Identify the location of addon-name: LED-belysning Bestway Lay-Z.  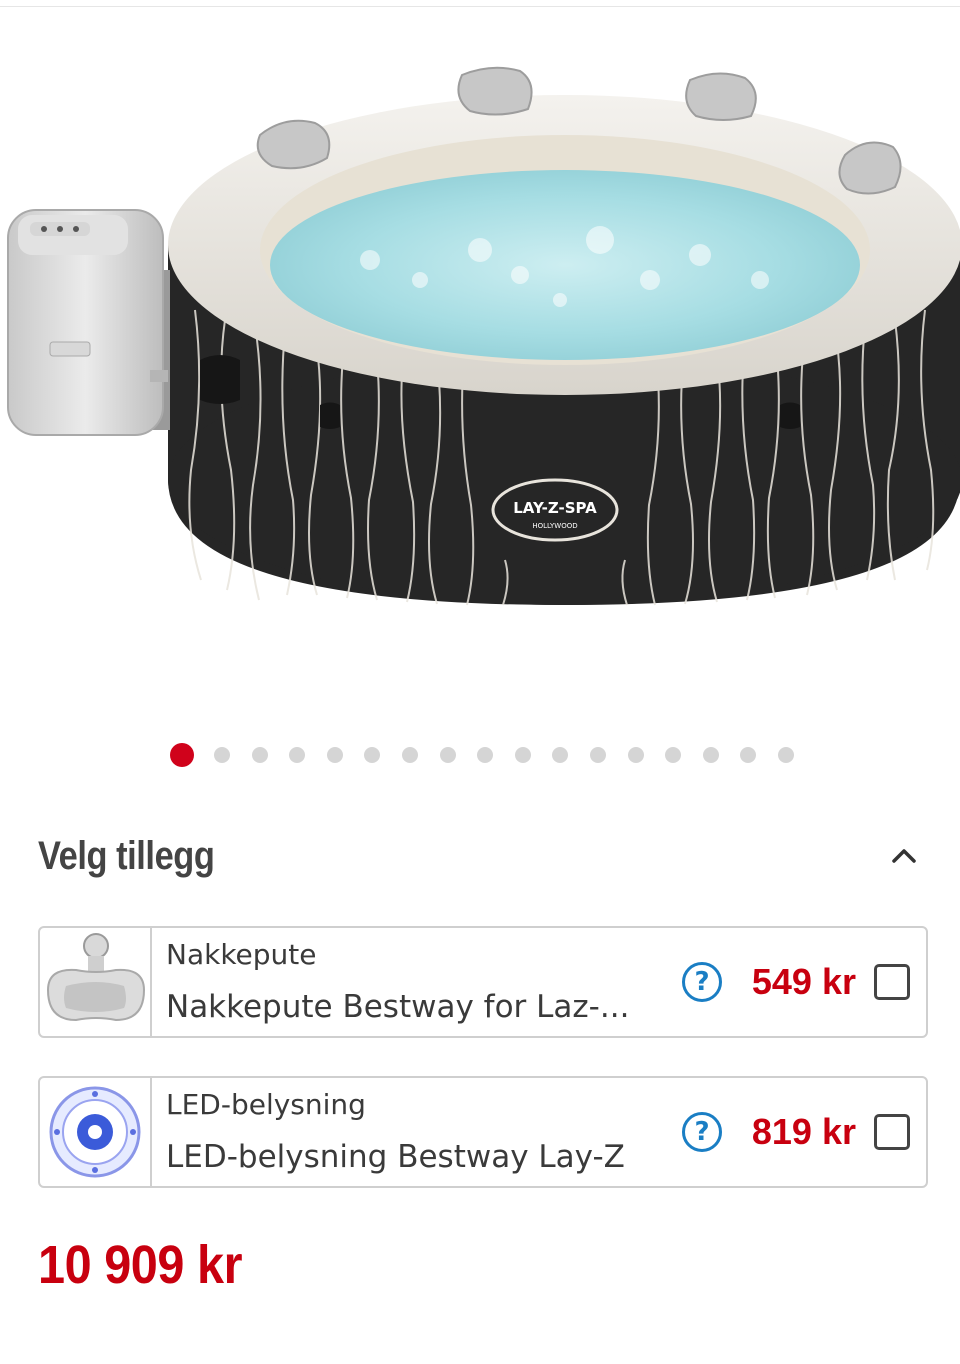
(395, 1157).